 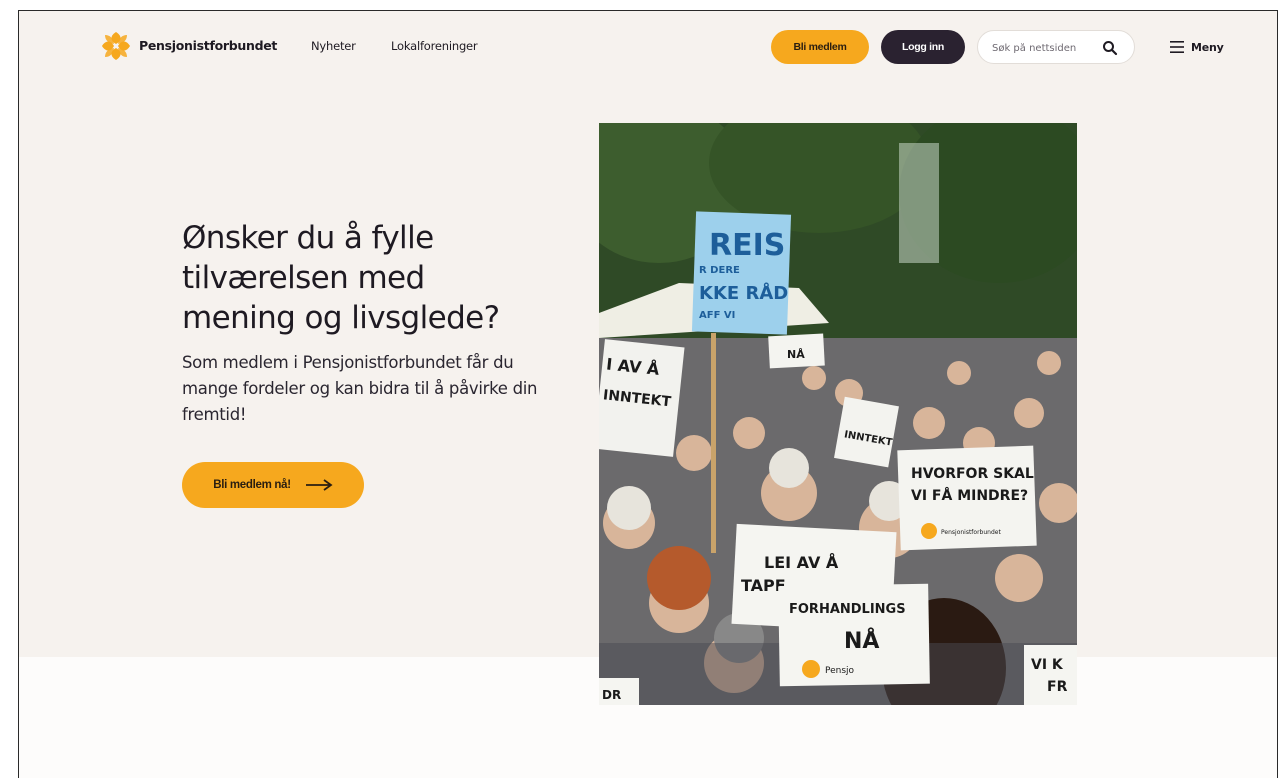 What do you see at coordinates (208, 45) in the screenshot?
I see `brand-name: Pensjonistforbundet` at bounding box center [208, 45].